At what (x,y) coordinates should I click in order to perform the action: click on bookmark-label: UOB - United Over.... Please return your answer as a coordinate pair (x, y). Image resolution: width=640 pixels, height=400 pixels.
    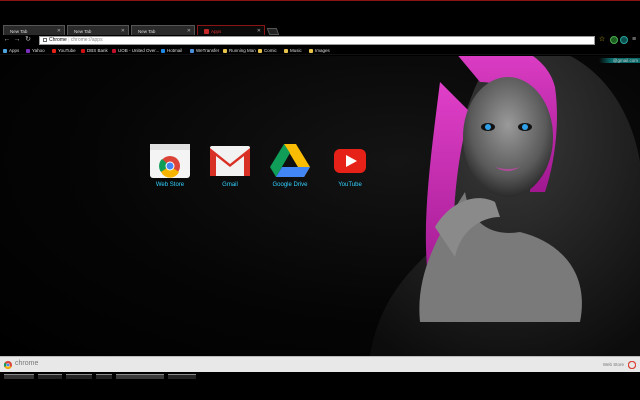
    Looking at the image, I should click on (139, 50).